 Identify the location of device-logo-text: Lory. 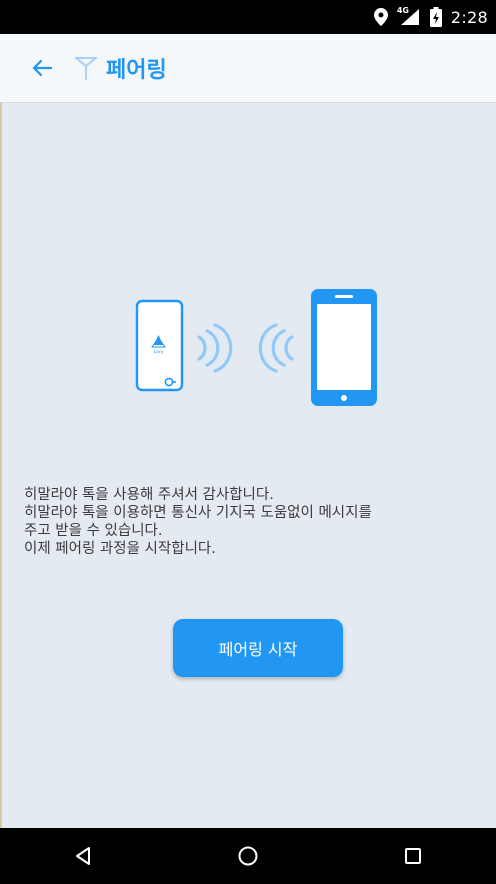
(159, 352).